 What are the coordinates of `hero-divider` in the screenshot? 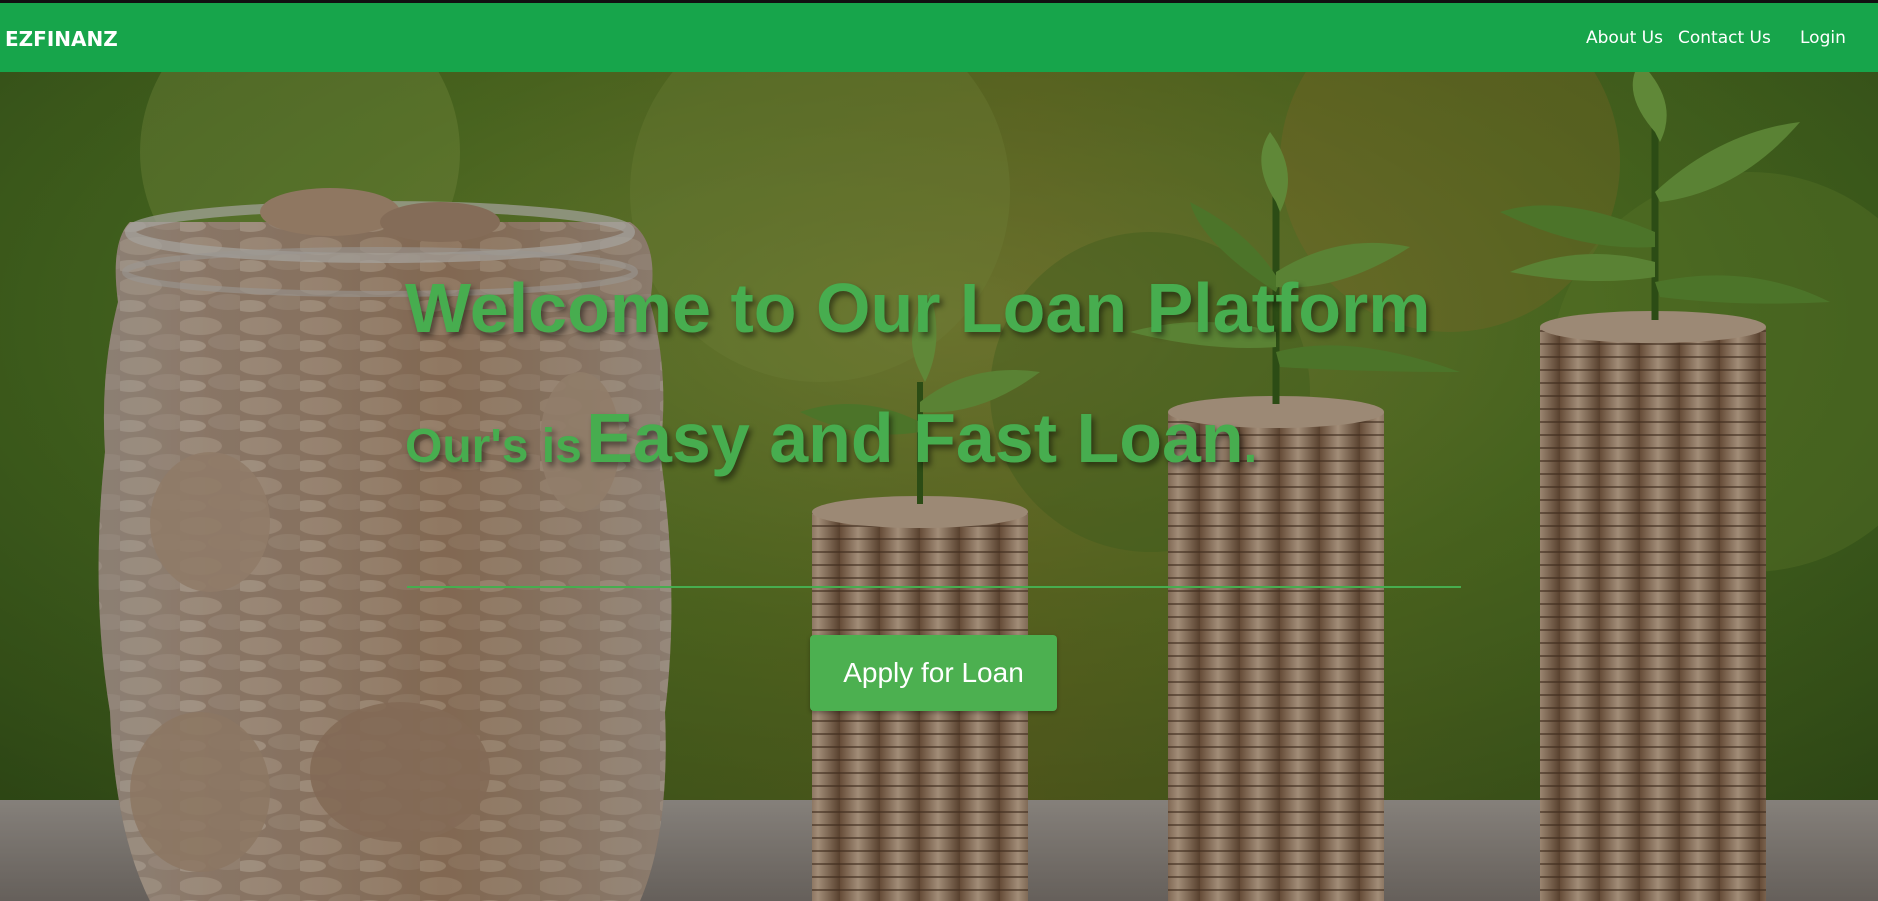 It's located at (934, 587).